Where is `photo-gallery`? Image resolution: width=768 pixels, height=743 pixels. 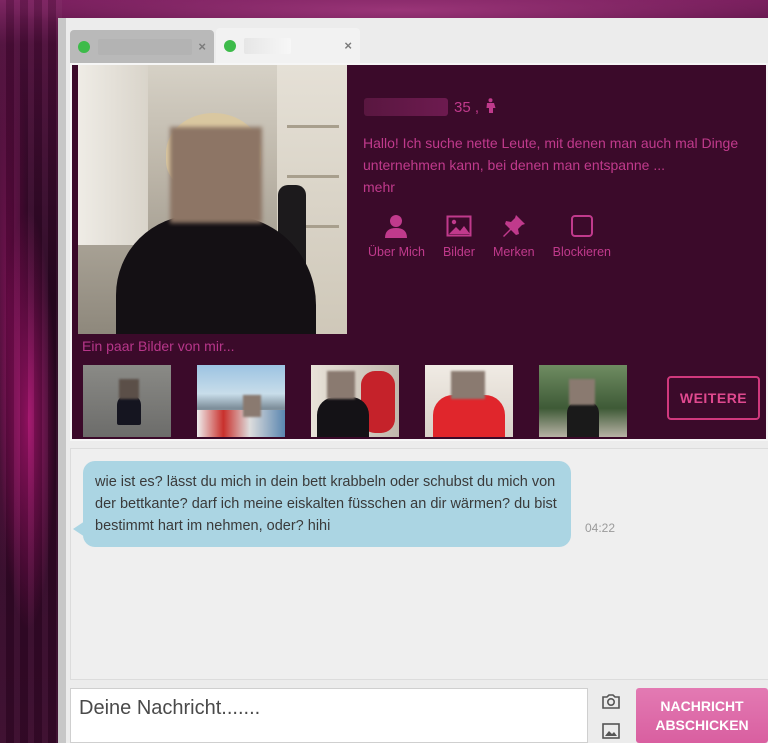
photo-gallery is located at coordinates (355, 401).